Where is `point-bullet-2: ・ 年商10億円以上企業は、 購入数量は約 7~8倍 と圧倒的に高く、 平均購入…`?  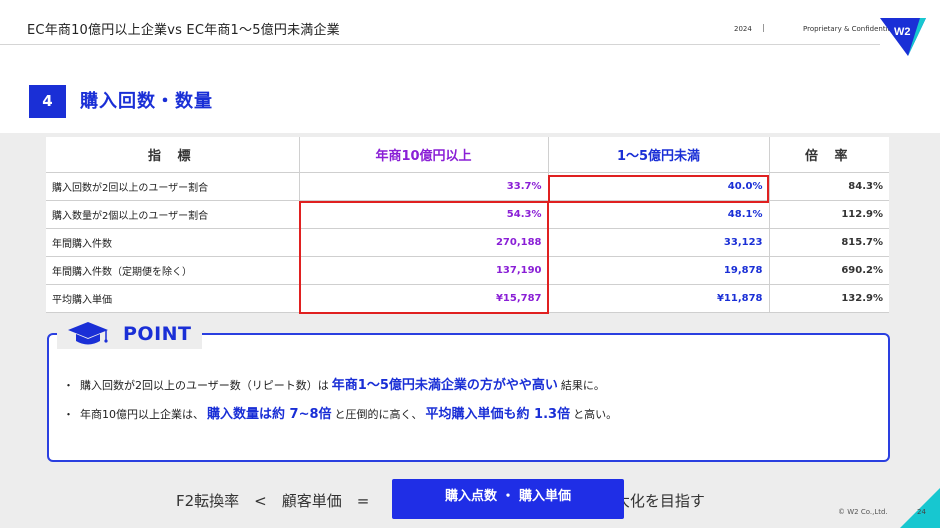 point-bullet-2: ・ 年商10億円以上企業は、 購入数量は約 7~8倍 と圧倒的に高く、 平均購入… is located at coordinates (340, 412).